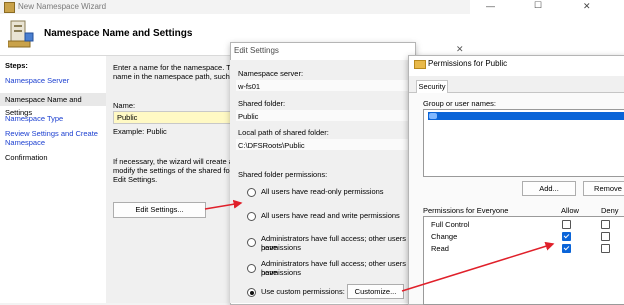 The width and height of the screenshot is (624, 305). Describe the element at coordinates (459, 103) in the screenshot. I see `group-user-names-label: Group or user names:` at that location.